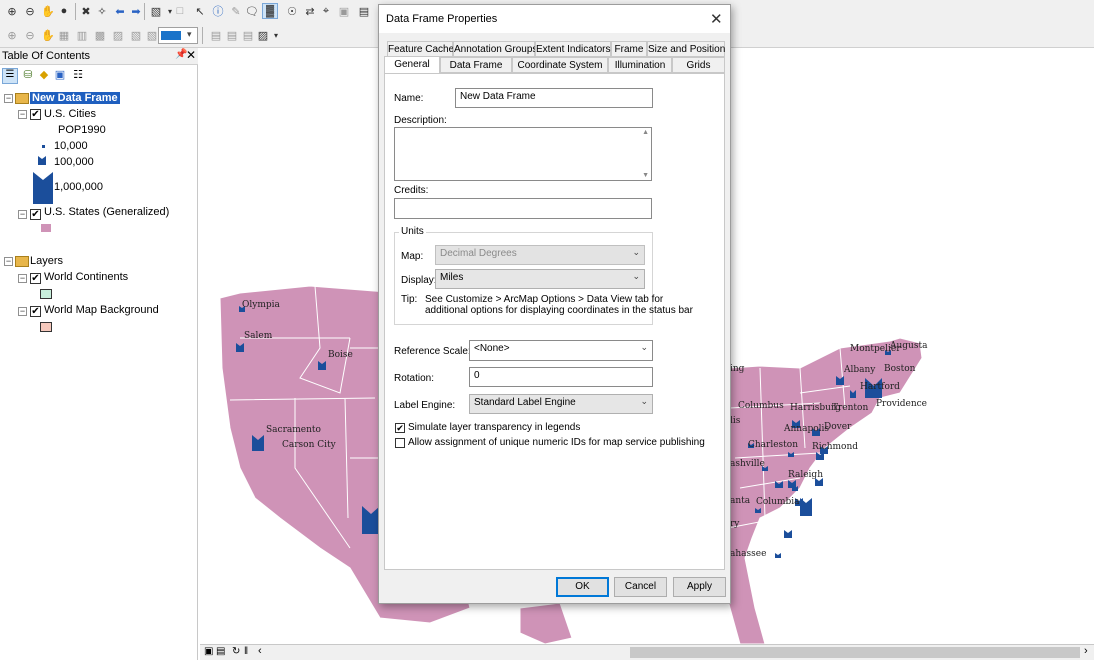 The height and width of the screenshot is (660, 1094). Describe the element at coordinates (636, 252) in the screenshot. I see `chevron-down-icon: ⌄` at that location.